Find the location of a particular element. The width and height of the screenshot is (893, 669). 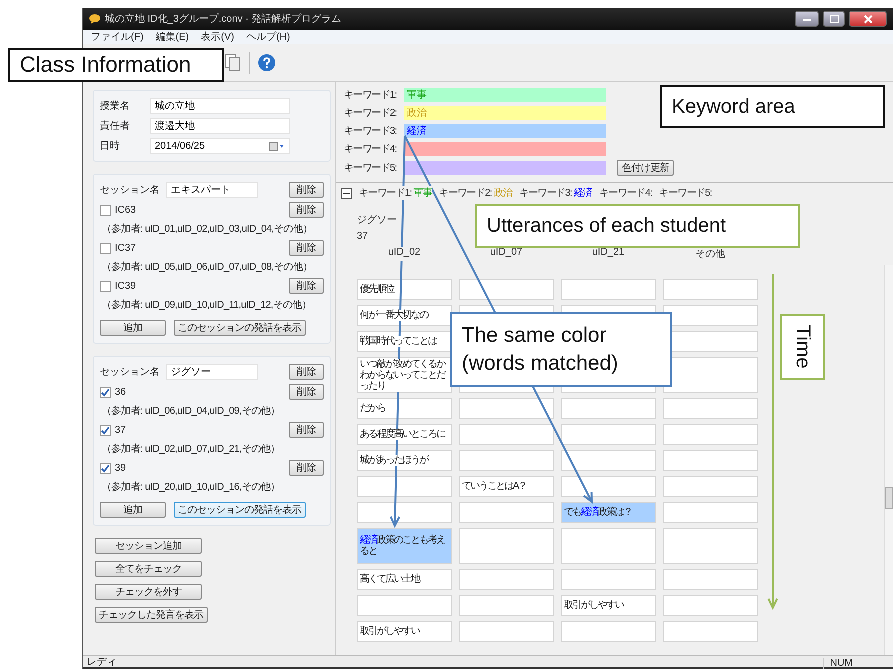

checkbox-label: 36 is located at coordinates (120, 392).